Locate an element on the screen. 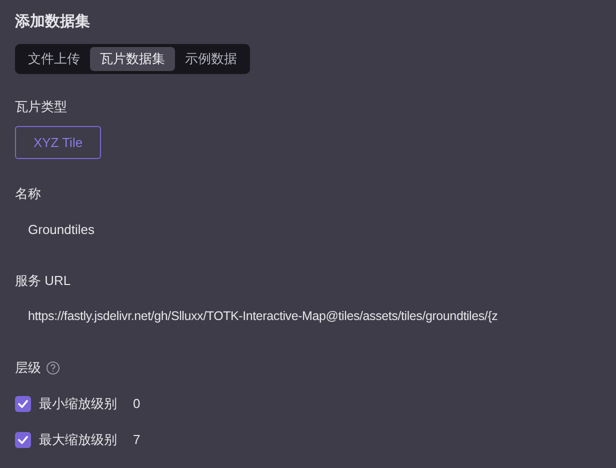 This screenshot has width=616, height=468. checkbox-label: 最大缩放级别 is located at coordinates (78, 440).